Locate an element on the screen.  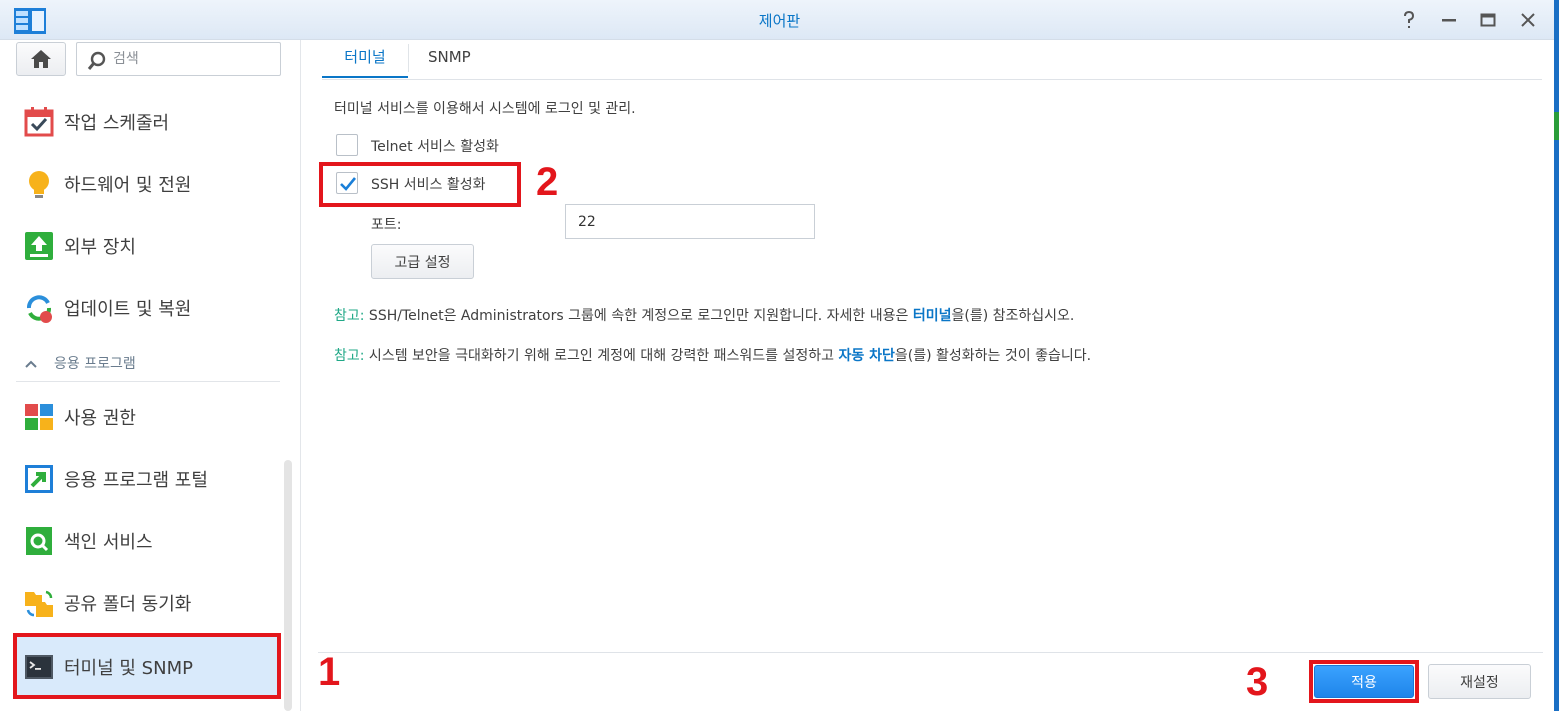
help-icon is located at coordinates (1409, 20).